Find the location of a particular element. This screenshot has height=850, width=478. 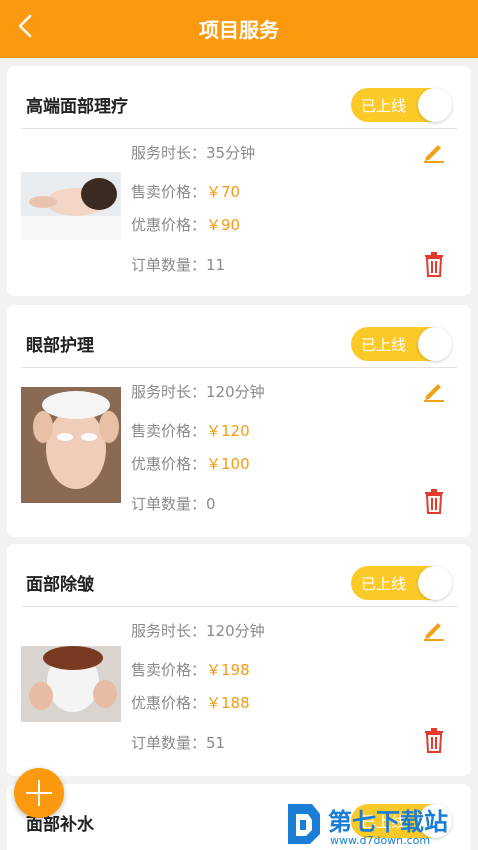

promo-price-row: 优惠价格：￥100 is located at coordinates (190, 463).